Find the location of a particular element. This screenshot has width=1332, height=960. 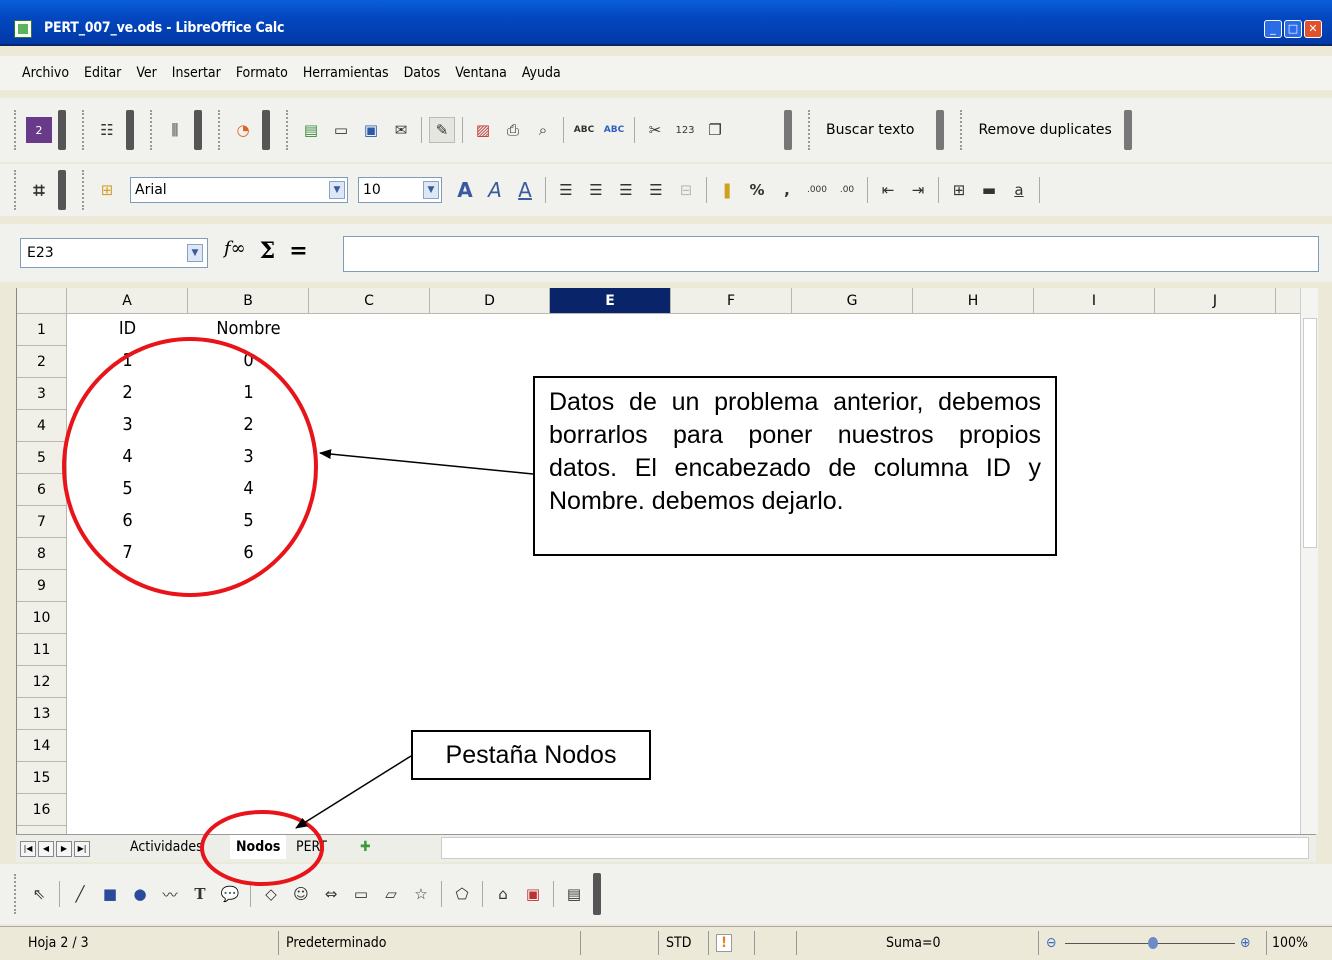

menu-datos: Datos is located at coordinates (422, 73).